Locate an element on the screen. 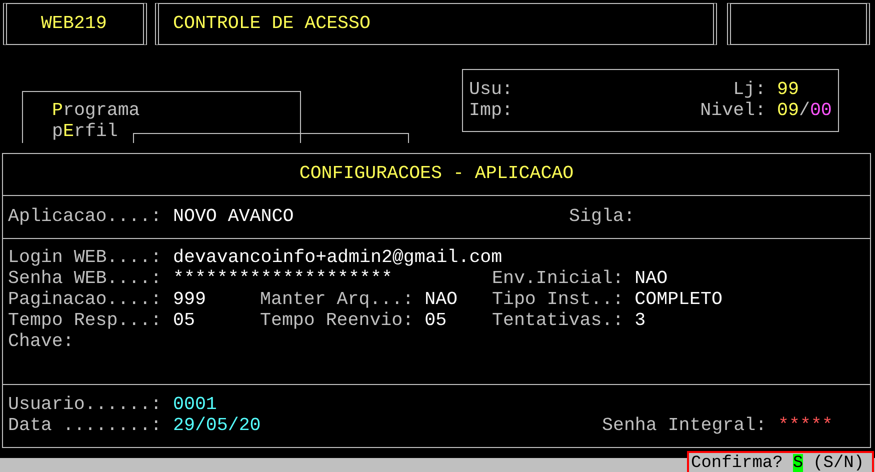  field-value: ******************** is located at coordinates (282, 279).